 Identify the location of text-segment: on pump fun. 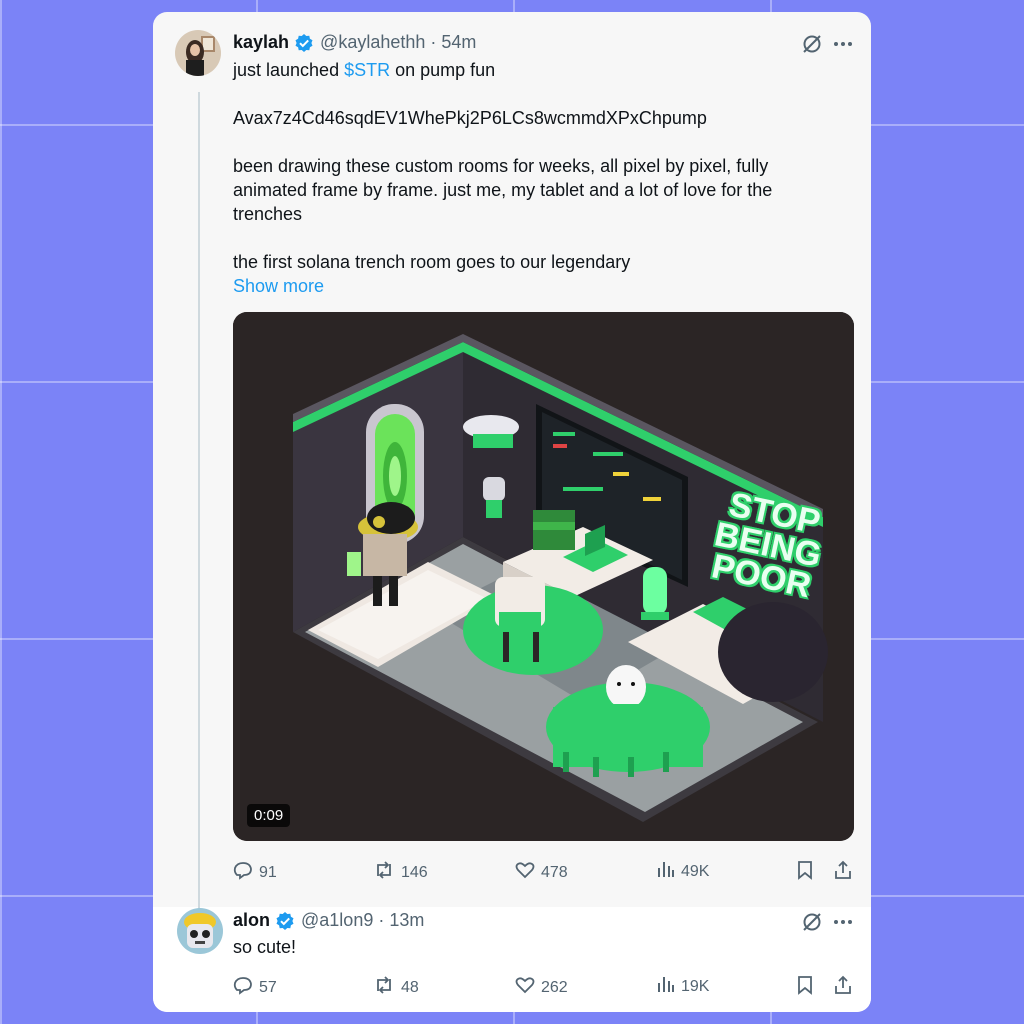
(443, 70).